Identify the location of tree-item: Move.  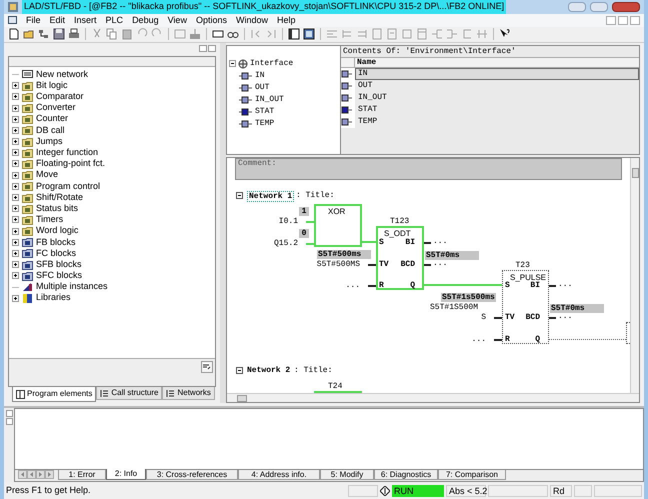
(47, 175).